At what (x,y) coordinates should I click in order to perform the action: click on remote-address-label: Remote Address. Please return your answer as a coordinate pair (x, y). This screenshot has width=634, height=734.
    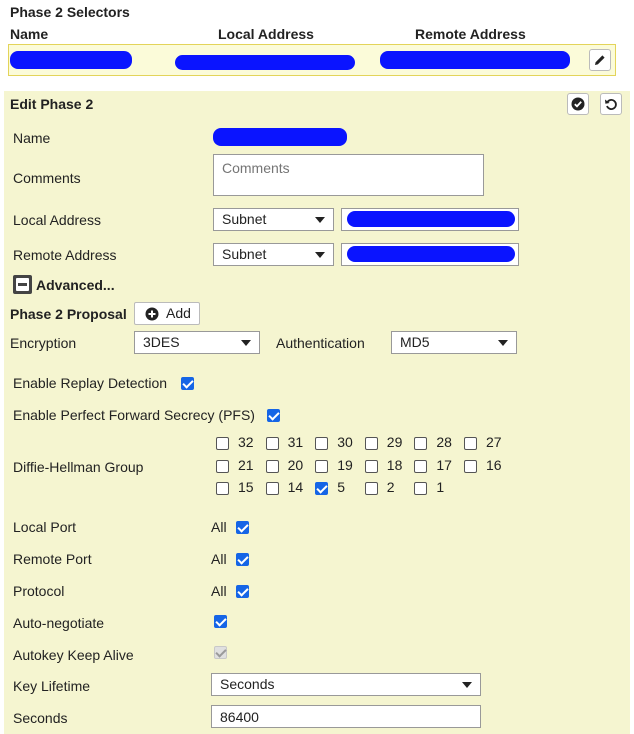
    Looking at the image, I should click on (65, 255).